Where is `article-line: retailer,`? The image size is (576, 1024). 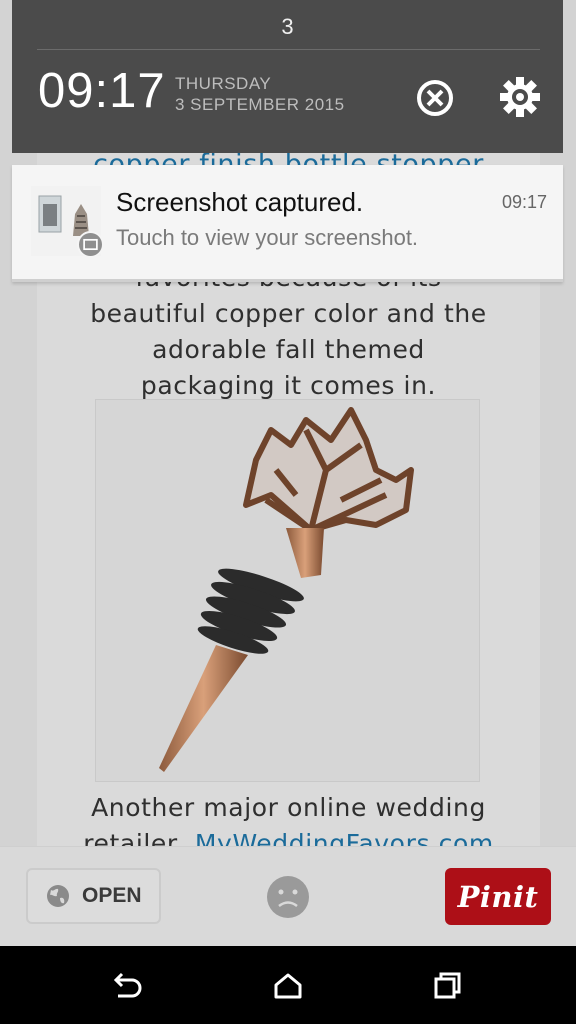 article-line: retailer, is located at coordinates (139, 837).